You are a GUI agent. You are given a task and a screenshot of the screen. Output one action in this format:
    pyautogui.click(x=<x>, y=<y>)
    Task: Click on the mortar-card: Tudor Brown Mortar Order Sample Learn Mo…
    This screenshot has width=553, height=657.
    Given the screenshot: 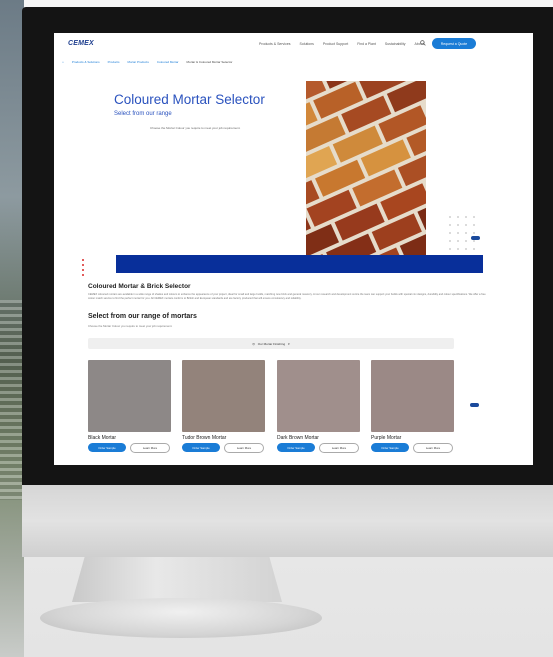 What is the action you would take?
    pyautogui.click(x=223, y=406)
    